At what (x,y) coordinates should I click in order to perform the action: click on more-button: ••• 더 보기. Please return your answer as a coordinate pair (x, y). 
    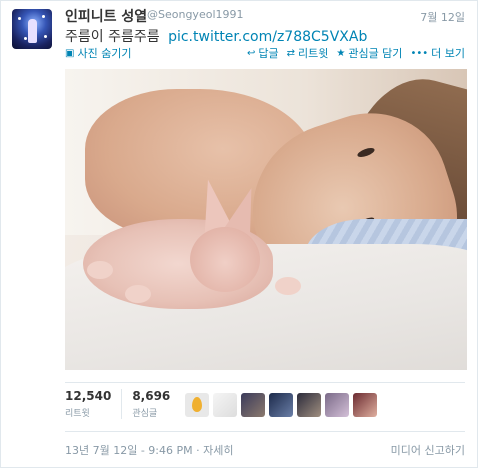
    Looking at the image, I should click on (437, 53).